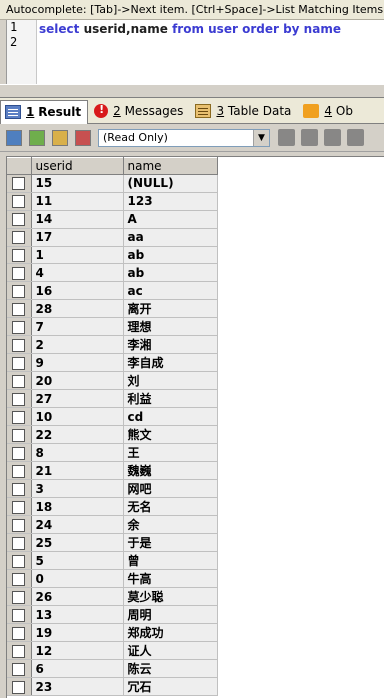 The image size is (384, 698). Describe the element at coordinates (170, 597) in the screenshot. I see `cell-name: 莫少聪` at that location.